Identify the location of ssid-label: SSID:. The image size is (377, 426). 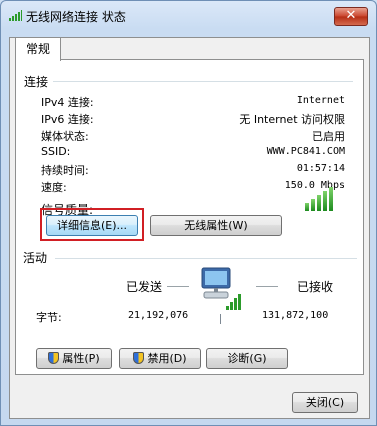
(56, 151).